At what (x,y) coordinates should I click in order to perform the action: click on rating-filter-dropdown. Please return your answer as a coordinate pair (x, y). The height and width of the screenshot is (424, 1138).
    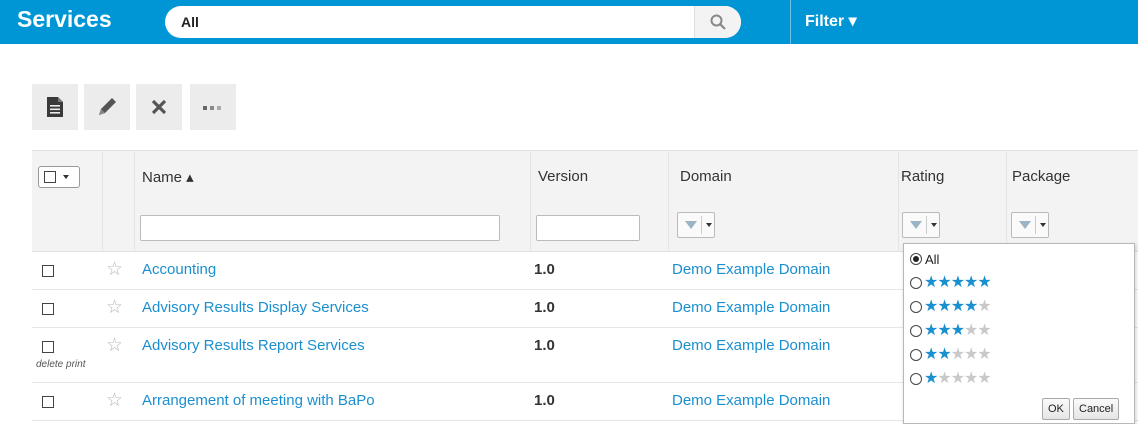
    Looking at the image, I should click on (921, 225).